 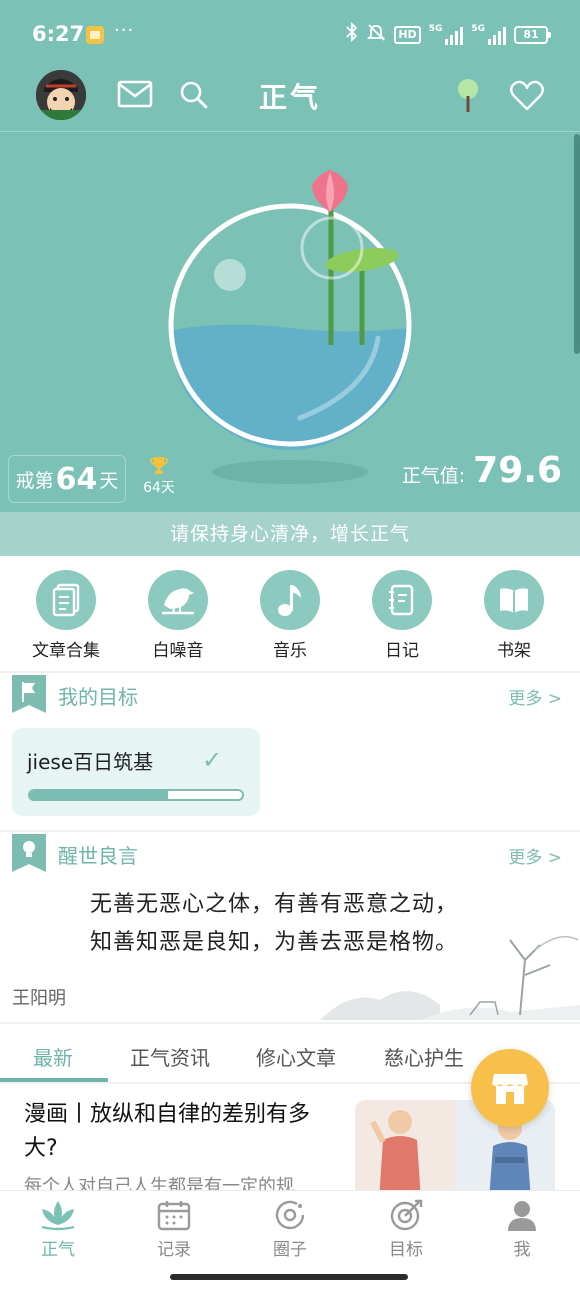 What do you see at coordinates (402, 651) in the screenshot?
I see `entry-label: 日记` at bounding box center [402, 651].